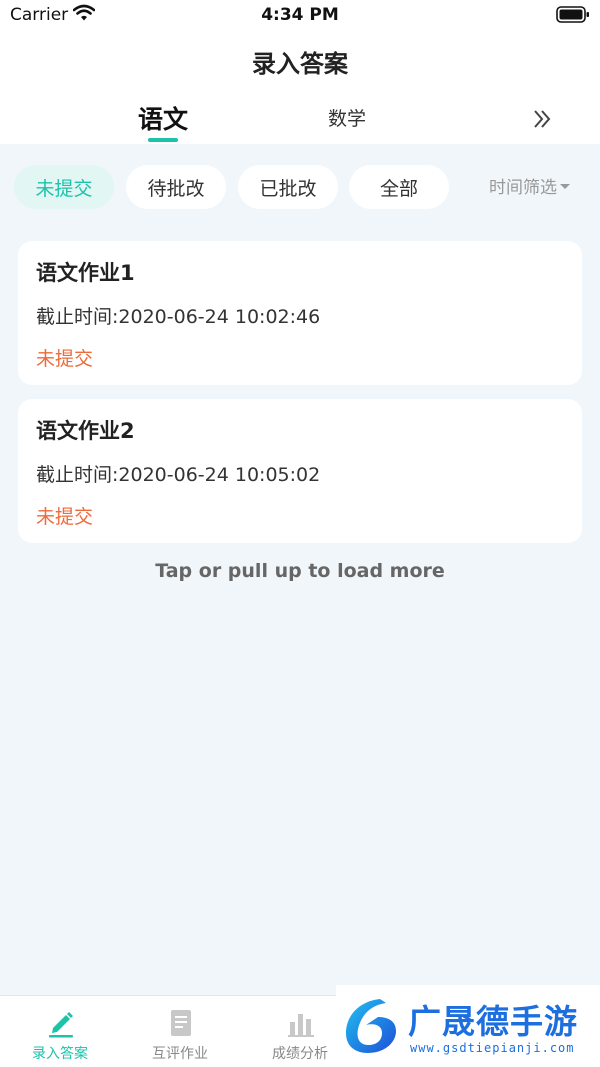 Image resolution: width=600 pixels, height=1067 pixels. What do you see at coordinates (178, 317) in the screenshot?
I see `assignment-deadline: 截止时间:2020-06-24 10:02:46` at bounding box center [178, 317].